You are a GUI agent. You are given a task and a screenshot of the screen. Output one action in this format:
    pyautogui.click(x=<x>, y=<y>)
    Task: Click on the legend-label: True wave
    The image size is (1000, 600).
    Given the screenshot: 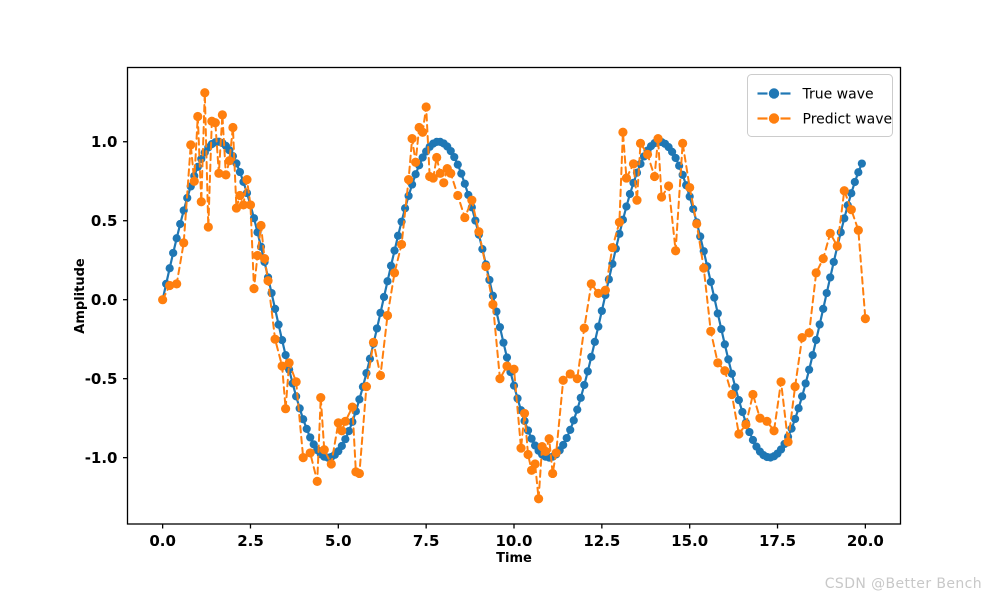 What is the action you would take?
    pyautogui.click(x=838, y=95)
    